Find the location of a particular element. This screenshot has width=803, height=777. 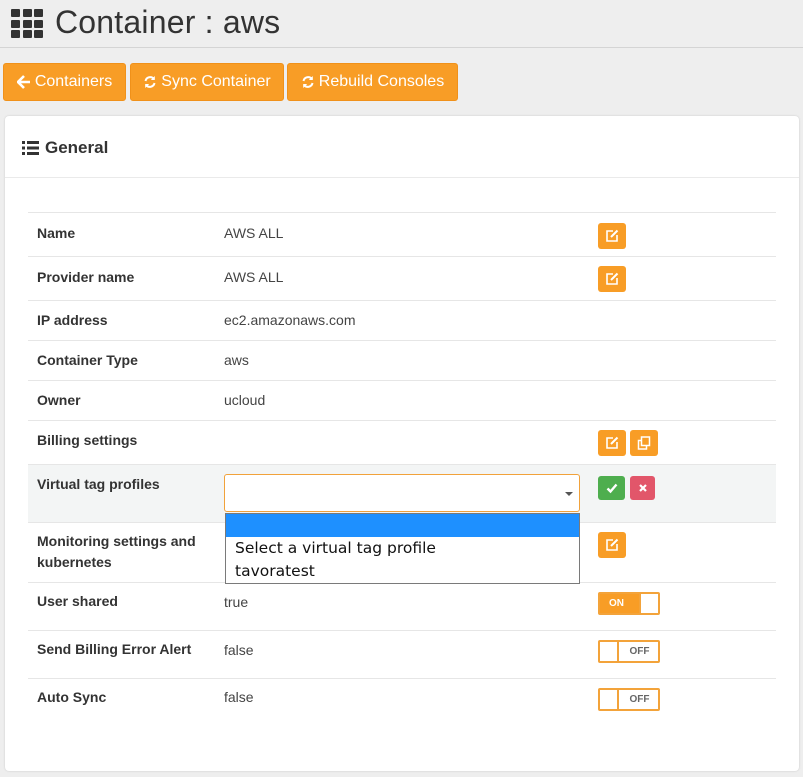

row-auto-sync: Auto Sync false OFF is located at coordinates (402, 701).